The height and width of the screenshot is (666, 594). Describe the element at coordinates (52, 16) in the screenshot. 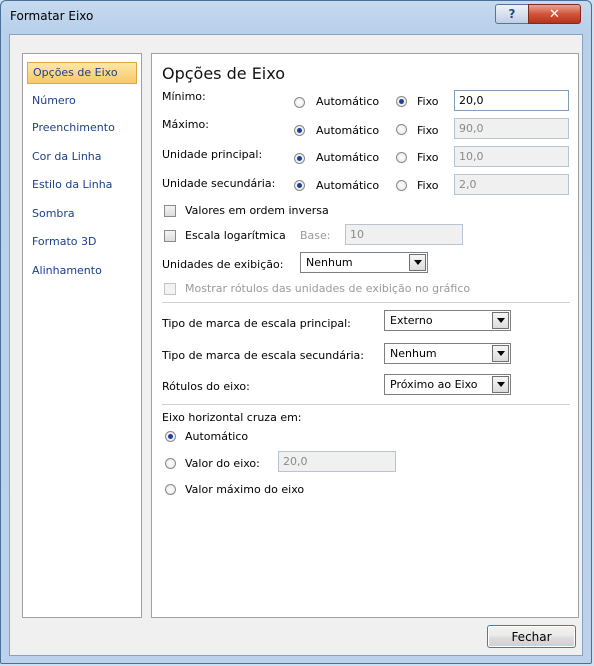

I see `dialog-title: Formatar Eixo` at that location.